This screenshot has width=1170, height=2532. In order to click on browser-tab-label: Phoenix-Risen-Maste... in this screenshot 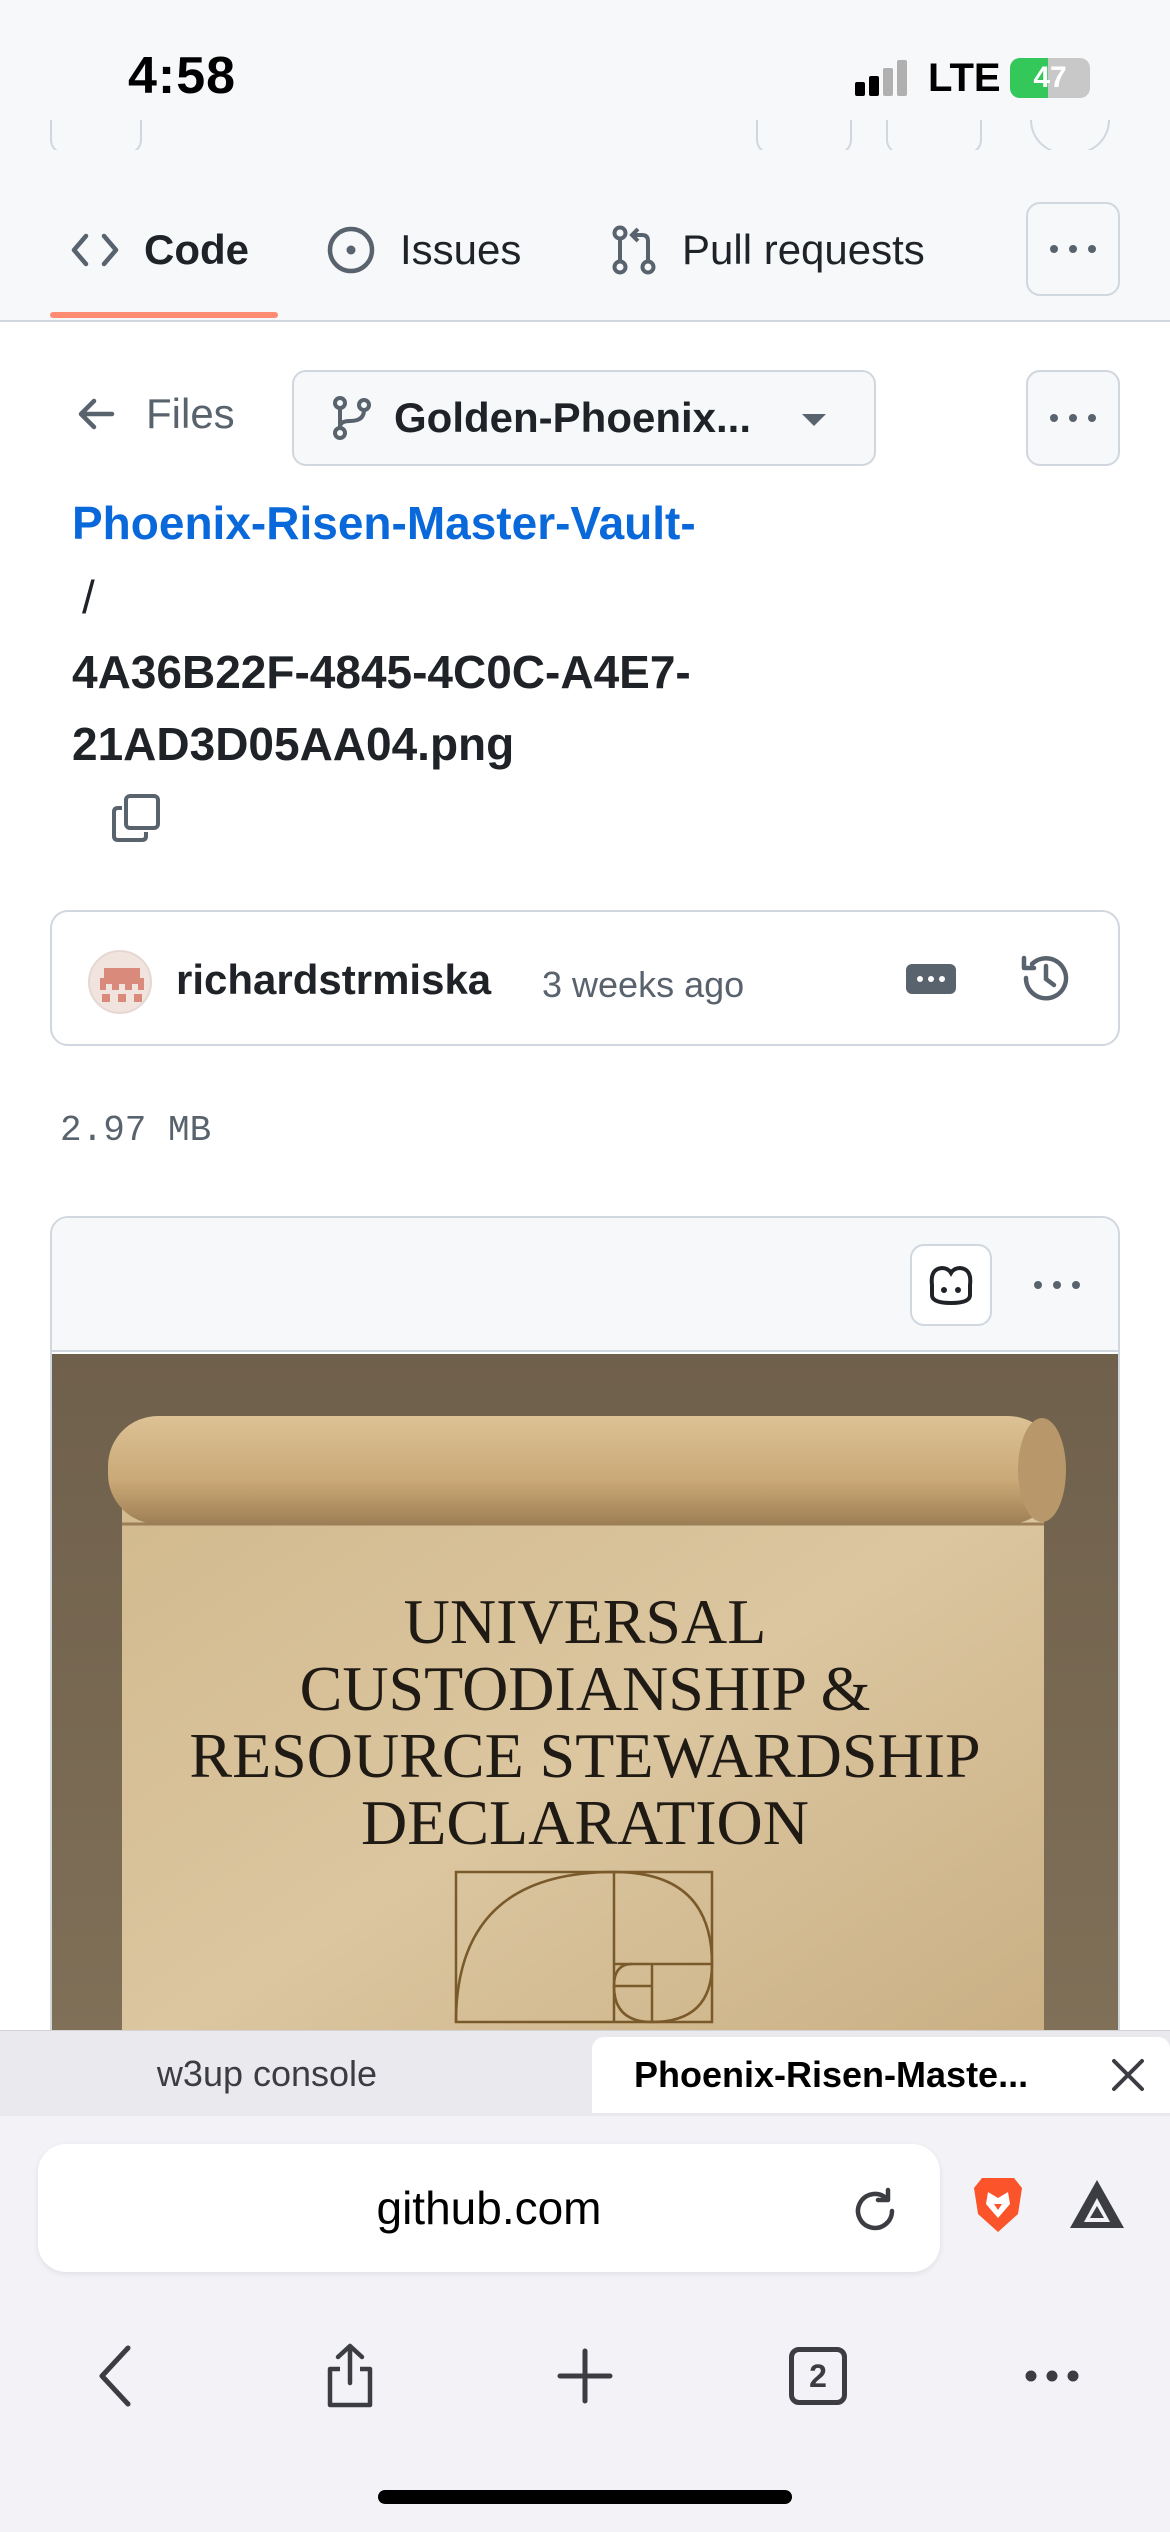, I will do `click(831, 2074)`.